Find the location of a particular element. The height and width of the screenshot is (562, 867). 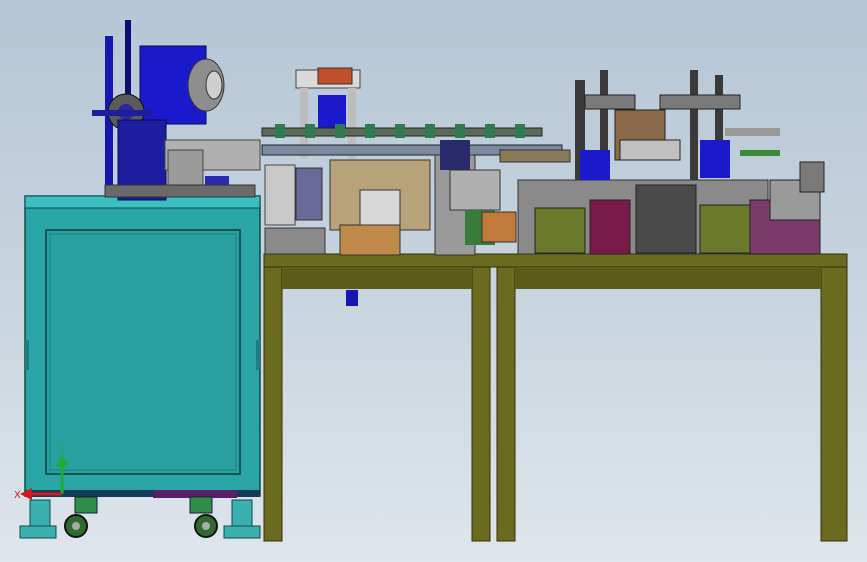

gripper-row is located at coordinates (400, 131).